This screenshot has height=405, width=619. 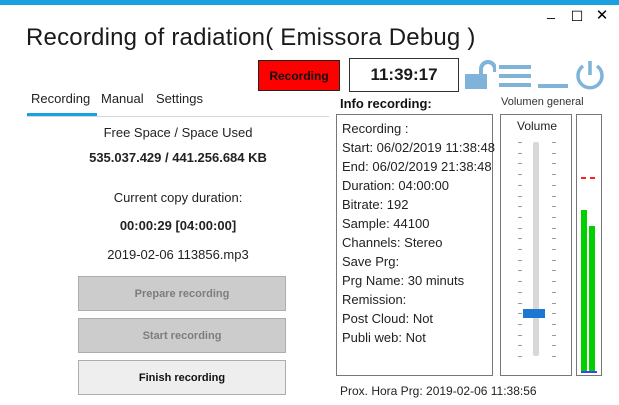 I want to click on info-recording-title: Info recording:, so click(x=386, y=103).